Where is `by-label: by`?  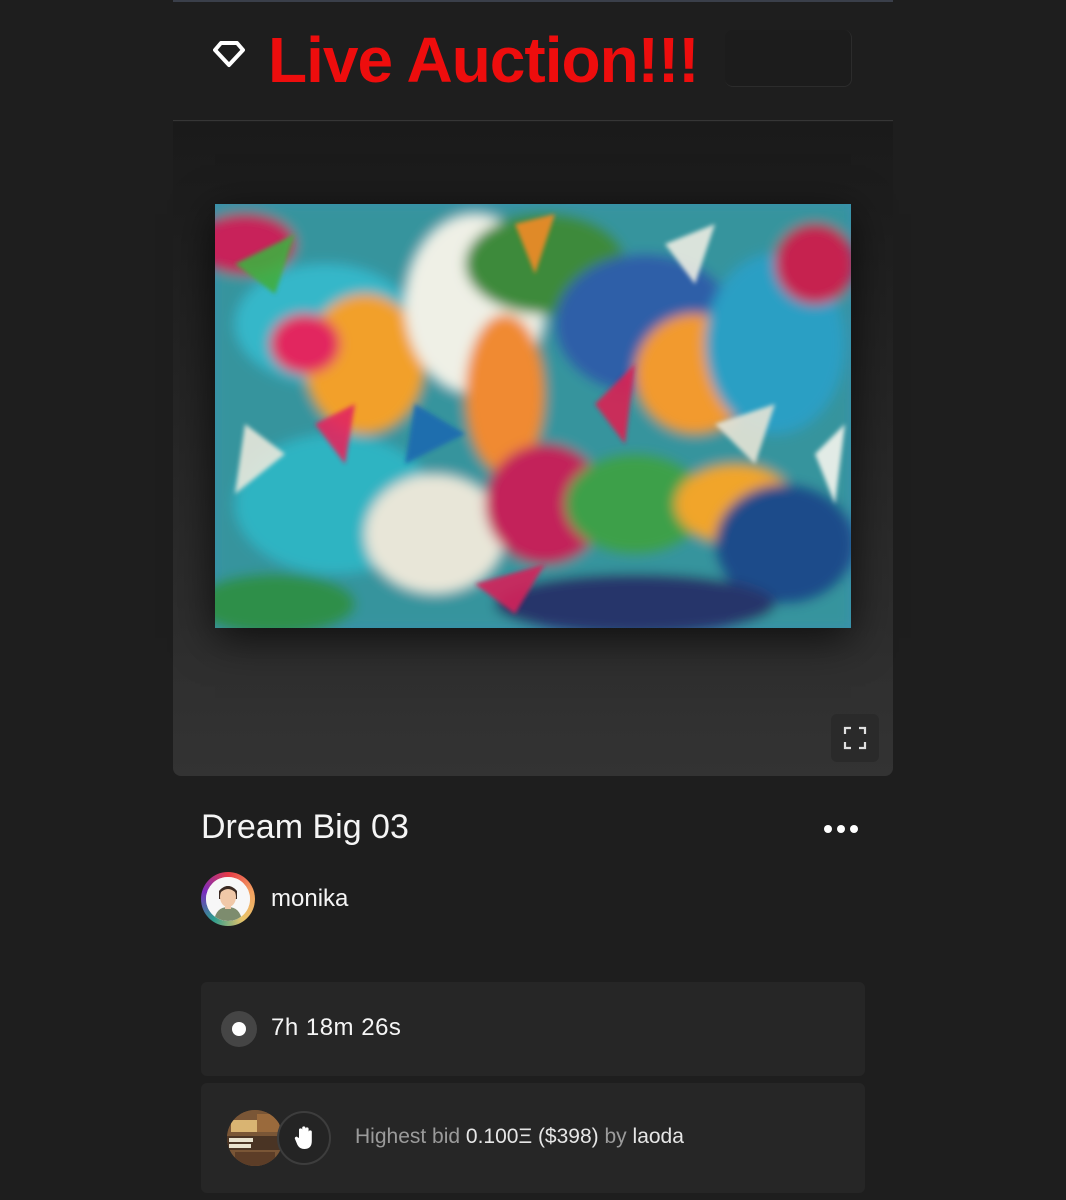
by-label: by is located at coordinates (615, 1136).